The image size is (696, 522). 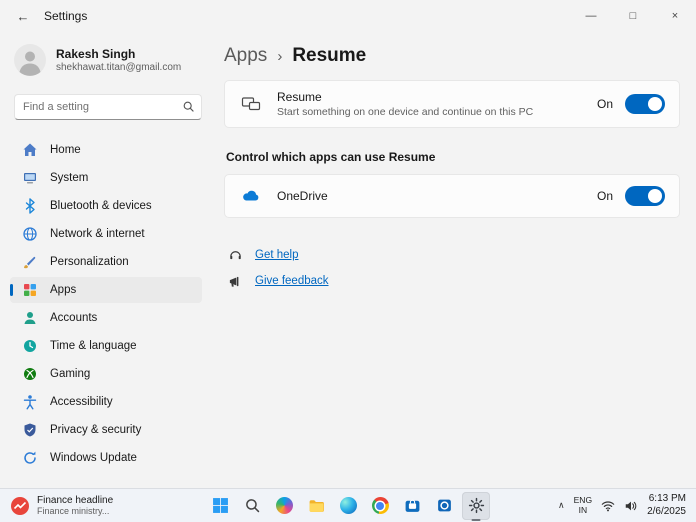 I want to click on breadcrumb: Apps › Resume, so click(x=452, y=56).